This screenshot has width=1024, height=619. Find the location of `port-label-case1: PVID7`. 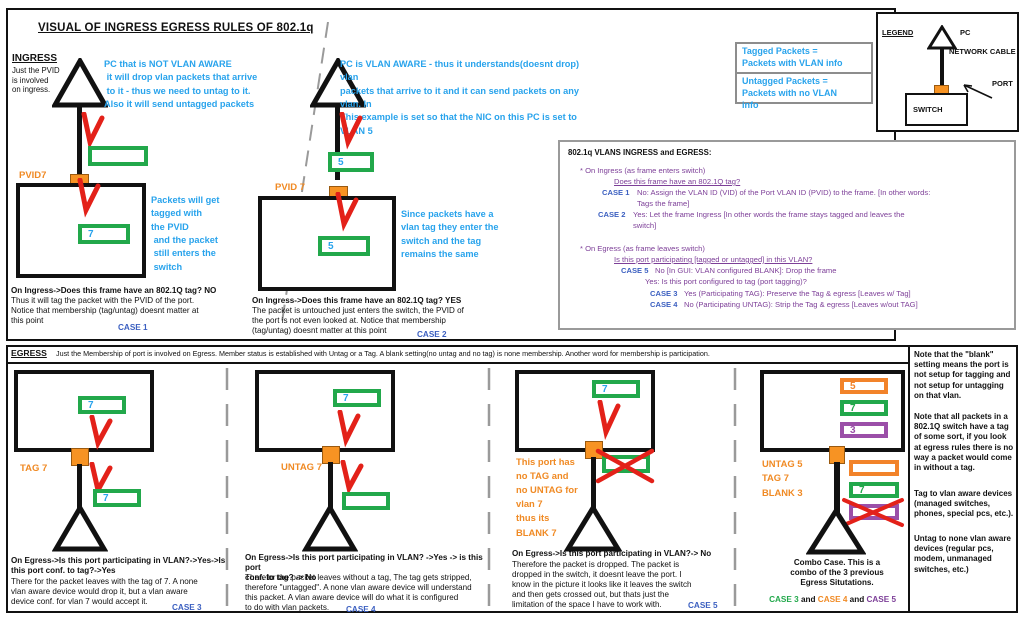

port-label-case1: PVID7 is located at coordinates (33, 175).